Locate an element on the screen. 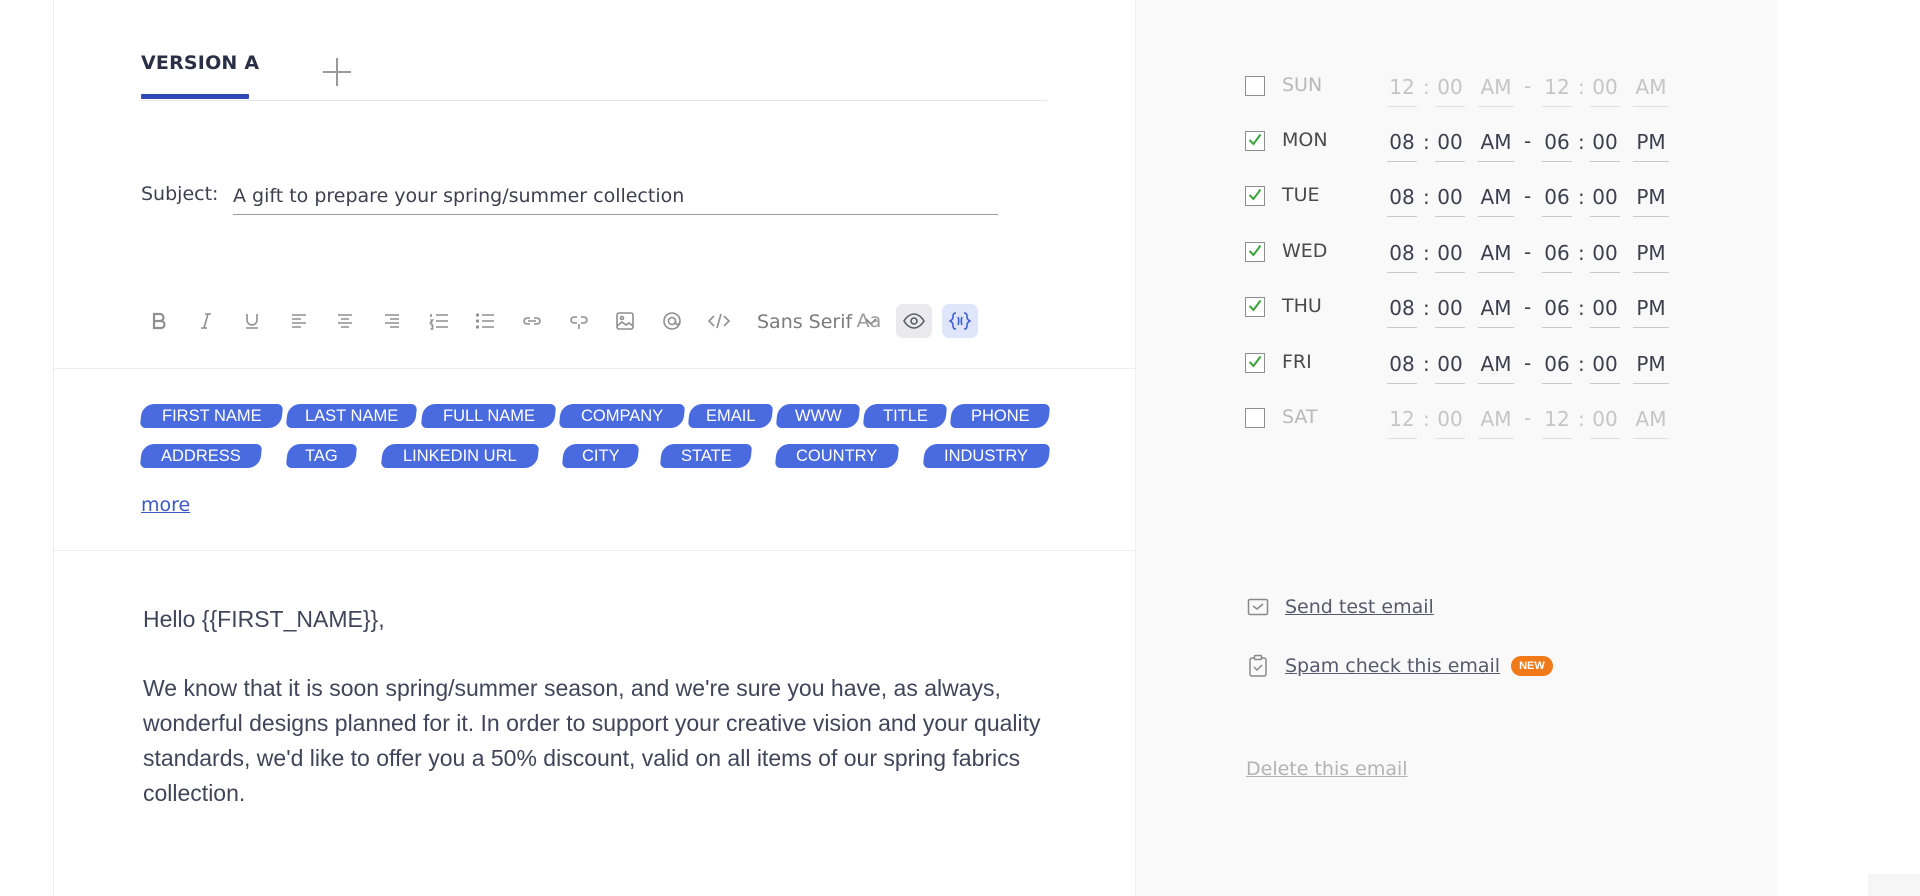  checkmark-icon is located at coordinates (1255, 250).